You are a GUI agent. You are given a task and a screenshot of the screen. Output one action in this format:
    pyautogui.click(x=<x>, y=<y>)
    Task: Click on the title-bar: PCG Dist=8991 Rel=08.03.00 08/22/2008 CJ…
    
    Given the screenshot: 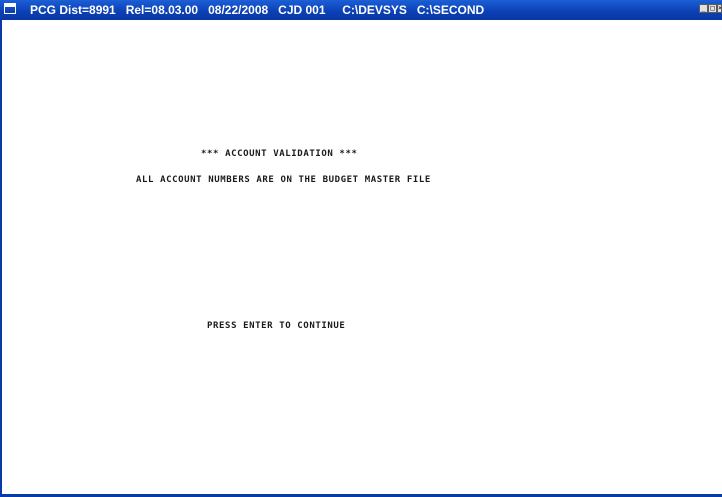 What is the action you would take?
    pyautogui.click(x=361, y=10)
    